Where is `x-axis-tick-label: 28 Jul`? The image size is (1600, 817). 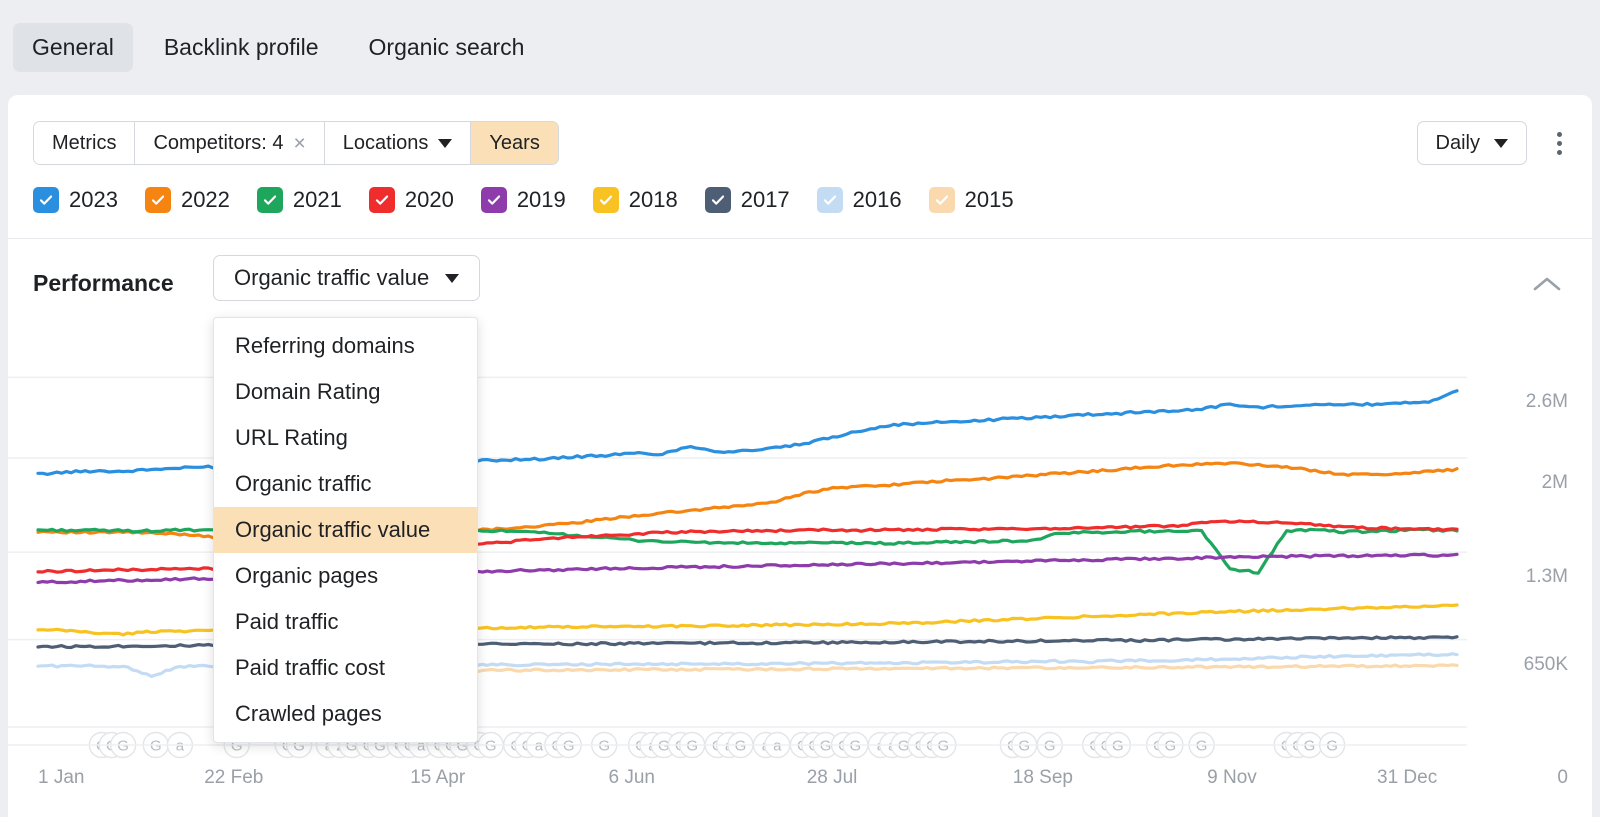
x-axis-tick-label: 28 Jul is located at coordinates (832, 777).